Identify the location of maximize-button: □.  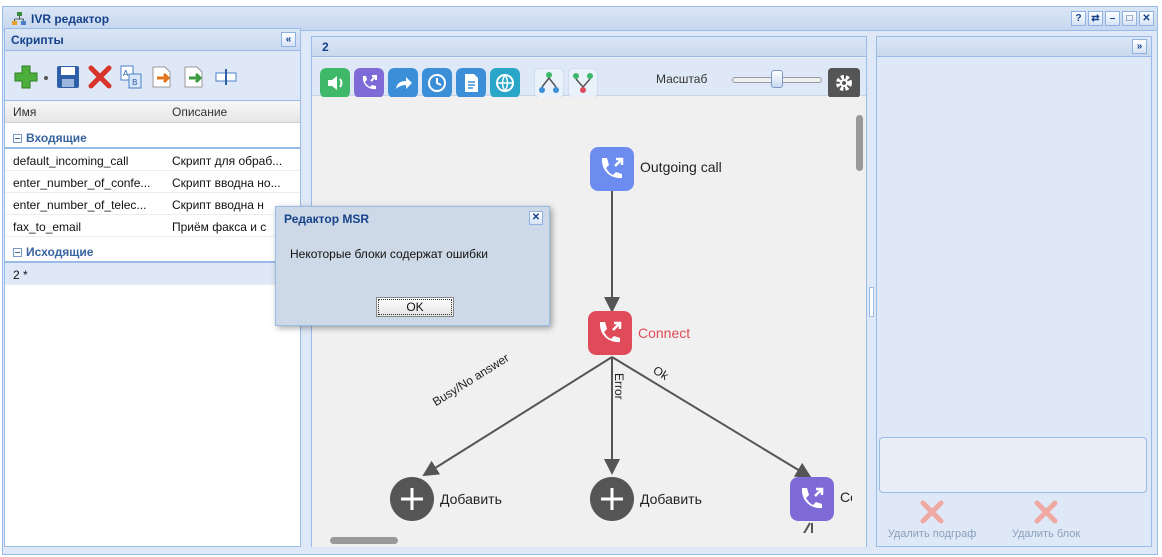
(1129, 18).